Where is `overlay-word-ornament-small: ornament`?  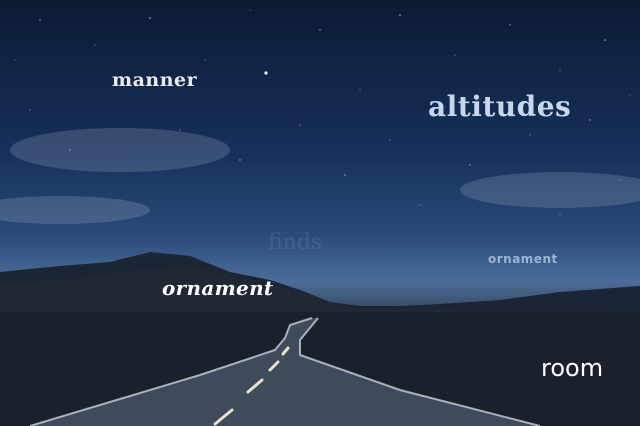 overlay-word-ornament-small: ornament is located at coordinates (523, 259).